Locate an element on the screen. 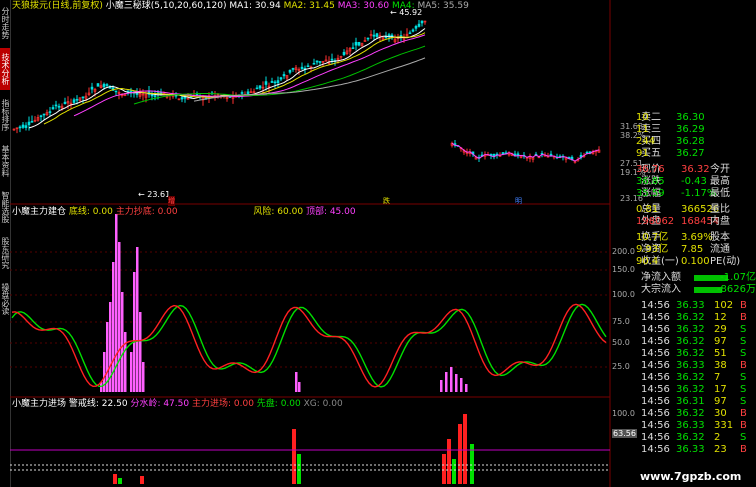  tick-row: 14:56 36.31 97 S is located at coordinates (696, 402).